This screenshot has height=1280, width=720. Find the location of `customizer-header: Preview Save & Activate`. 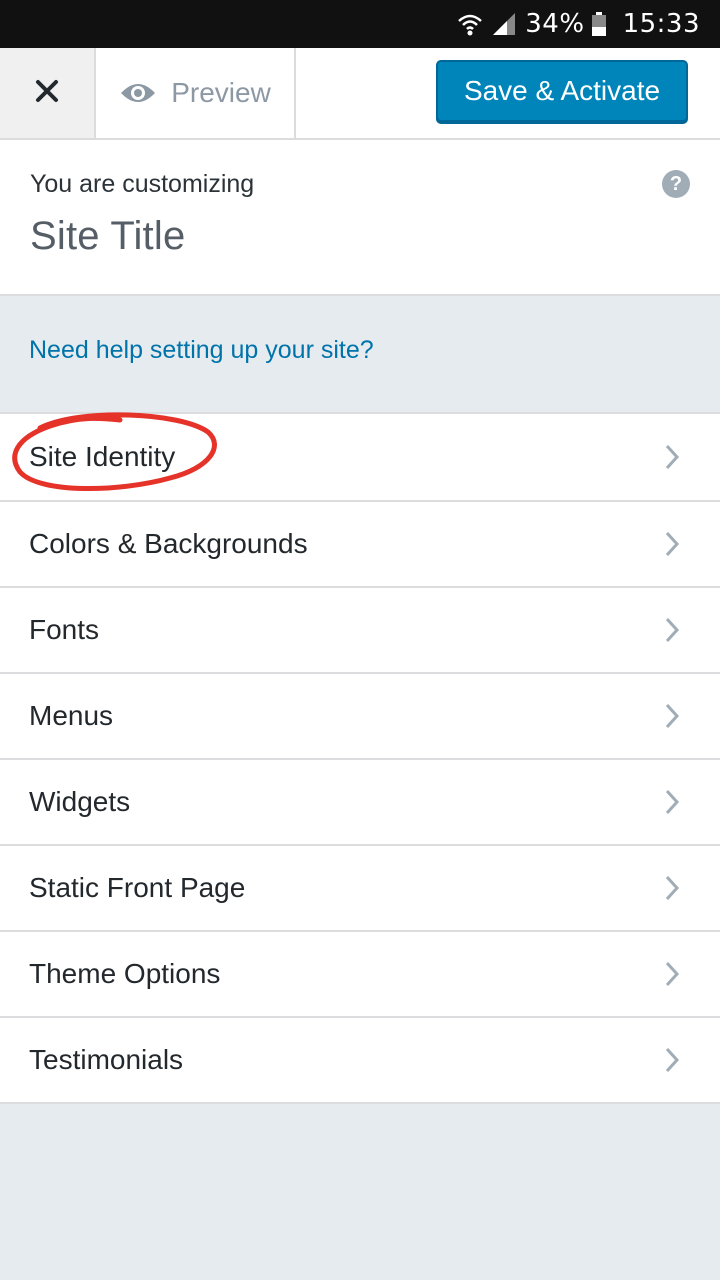

customizer-header: Preview Save & Activate is located at coordinates (360, 94).